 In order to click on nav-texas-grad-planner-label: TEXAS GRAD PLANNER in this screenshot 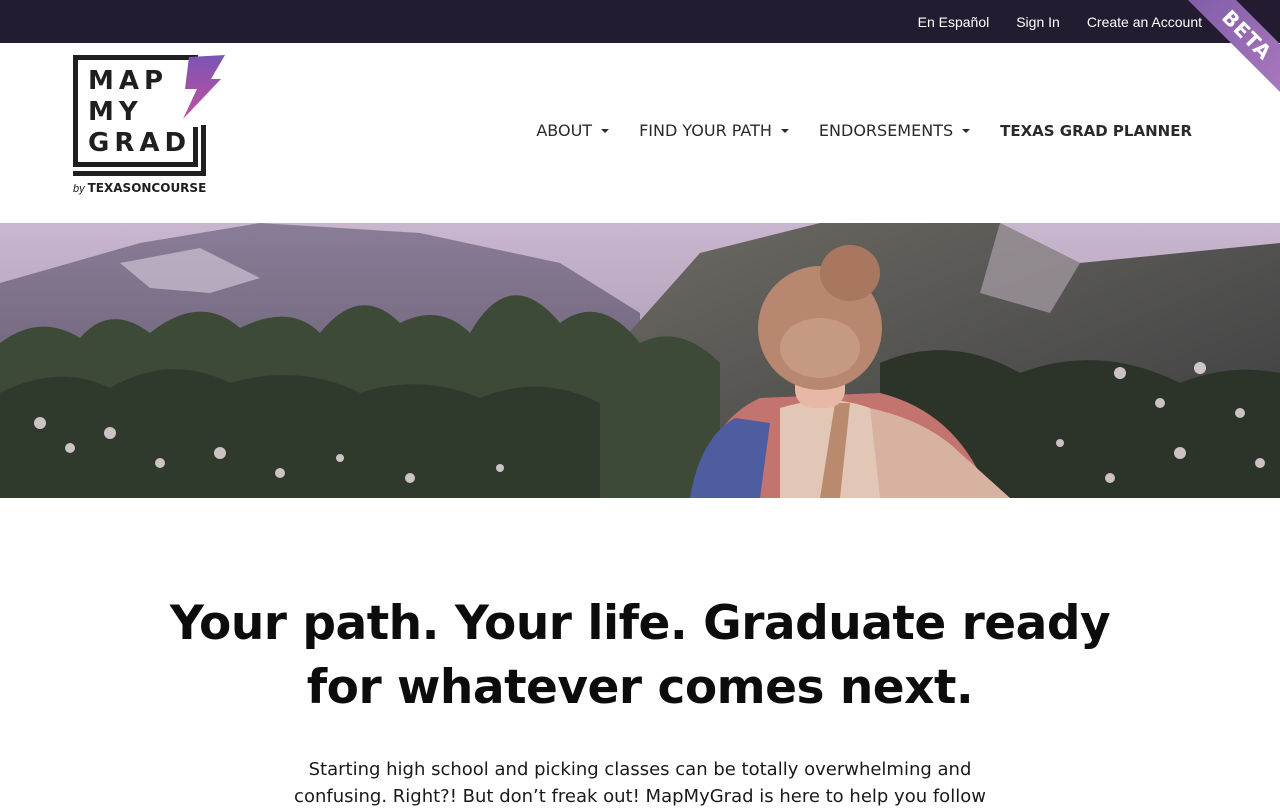, I will do `click(1096, 130)`.